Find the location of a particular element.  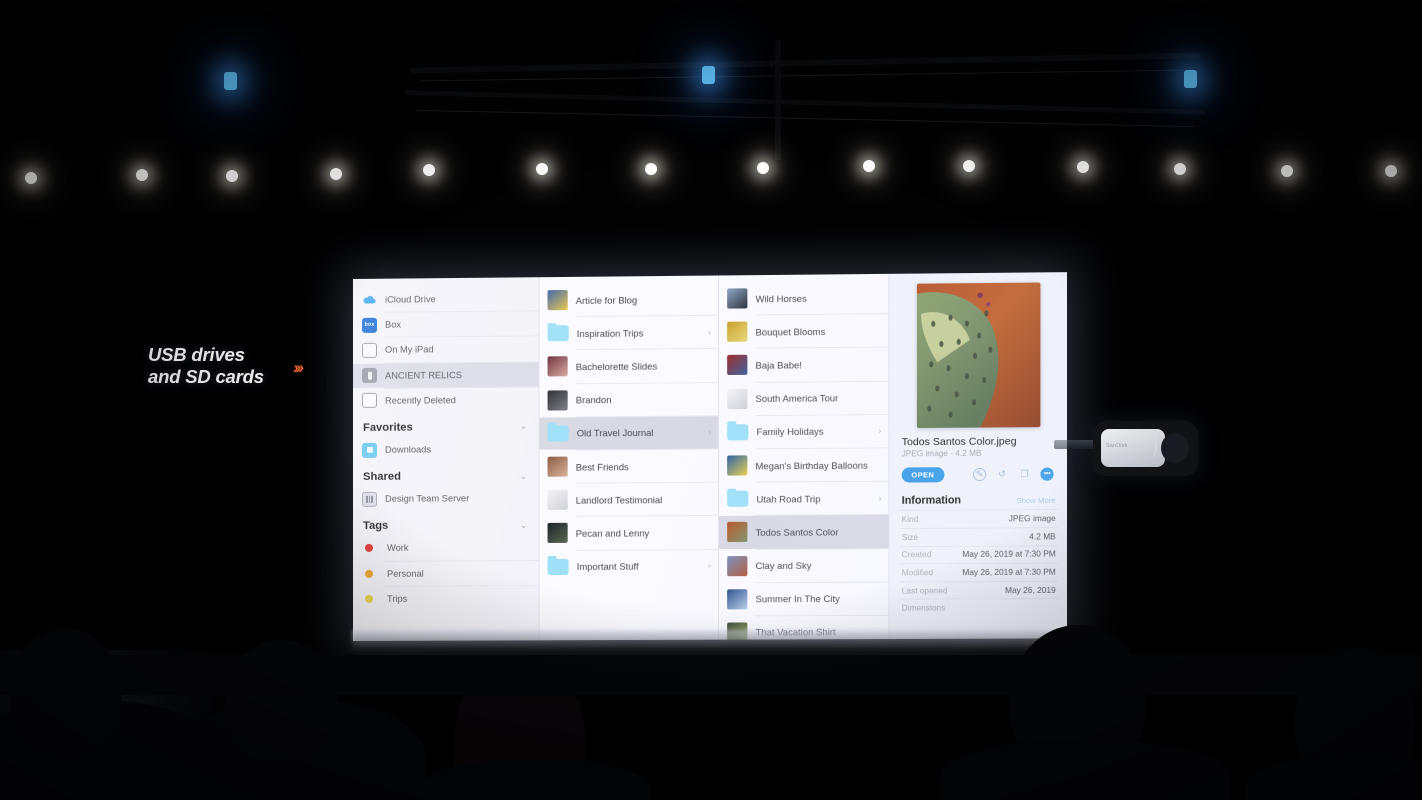

file-row: Clay and Sky is located at coordinates (803, 565).